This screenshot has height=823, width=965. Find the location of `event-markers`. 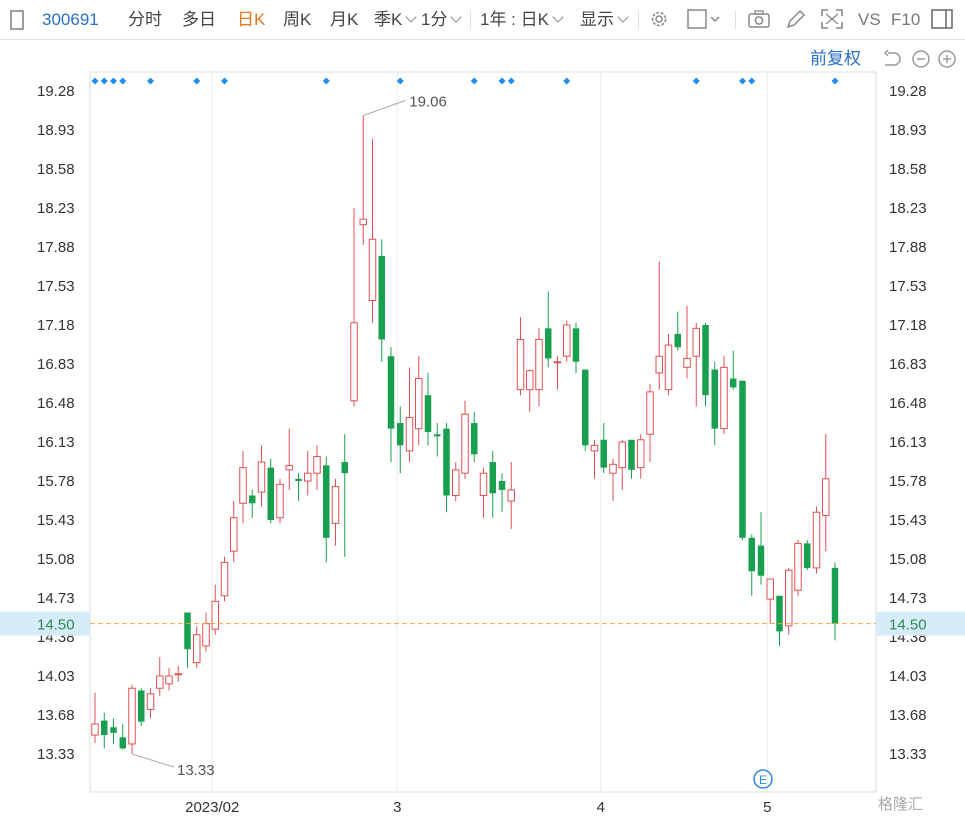

event-markers is located at coordinates (465, 81).